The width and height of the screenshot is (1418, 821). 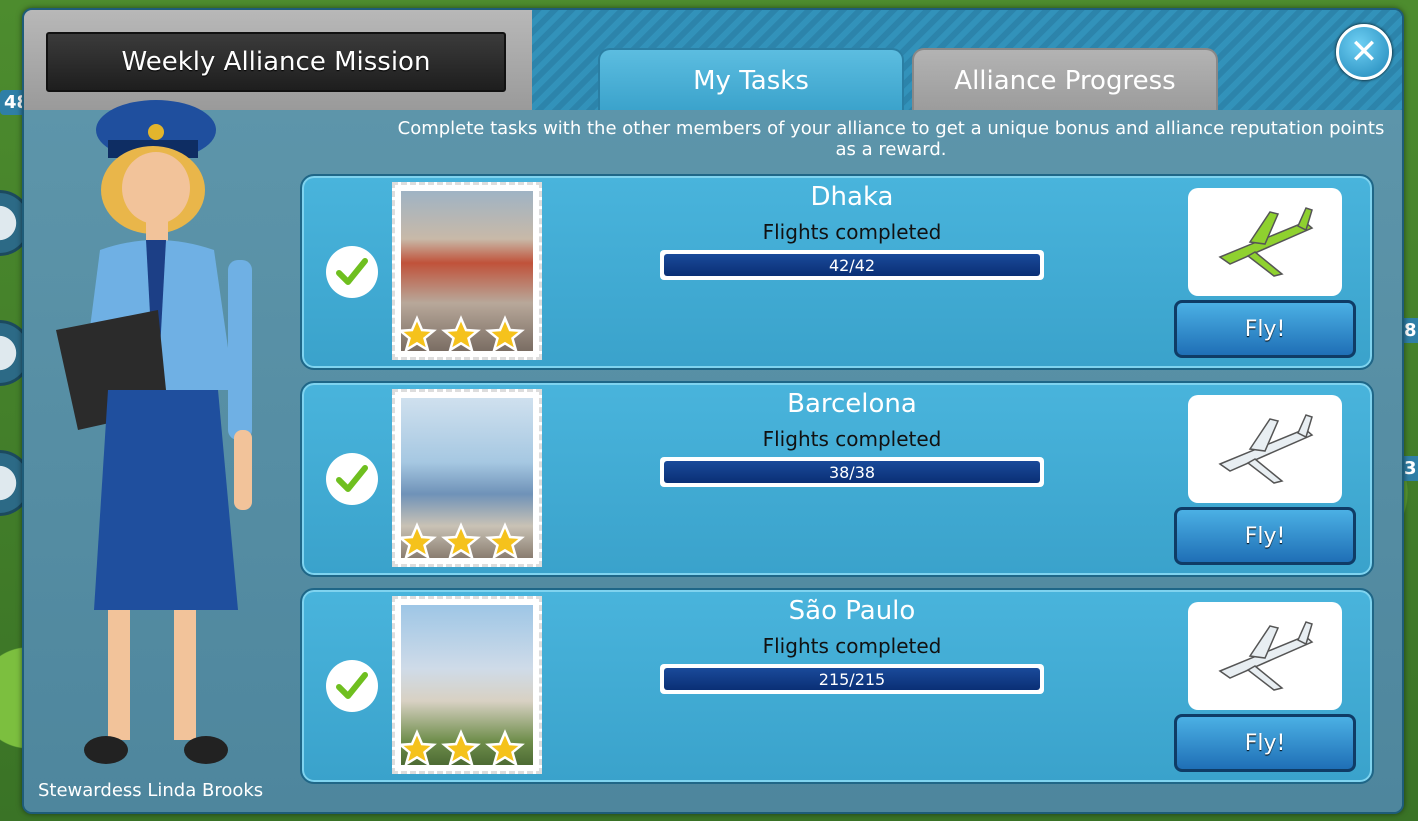 I want to click on flights-progress-bar: 215/215, so click(x=852, y=679).